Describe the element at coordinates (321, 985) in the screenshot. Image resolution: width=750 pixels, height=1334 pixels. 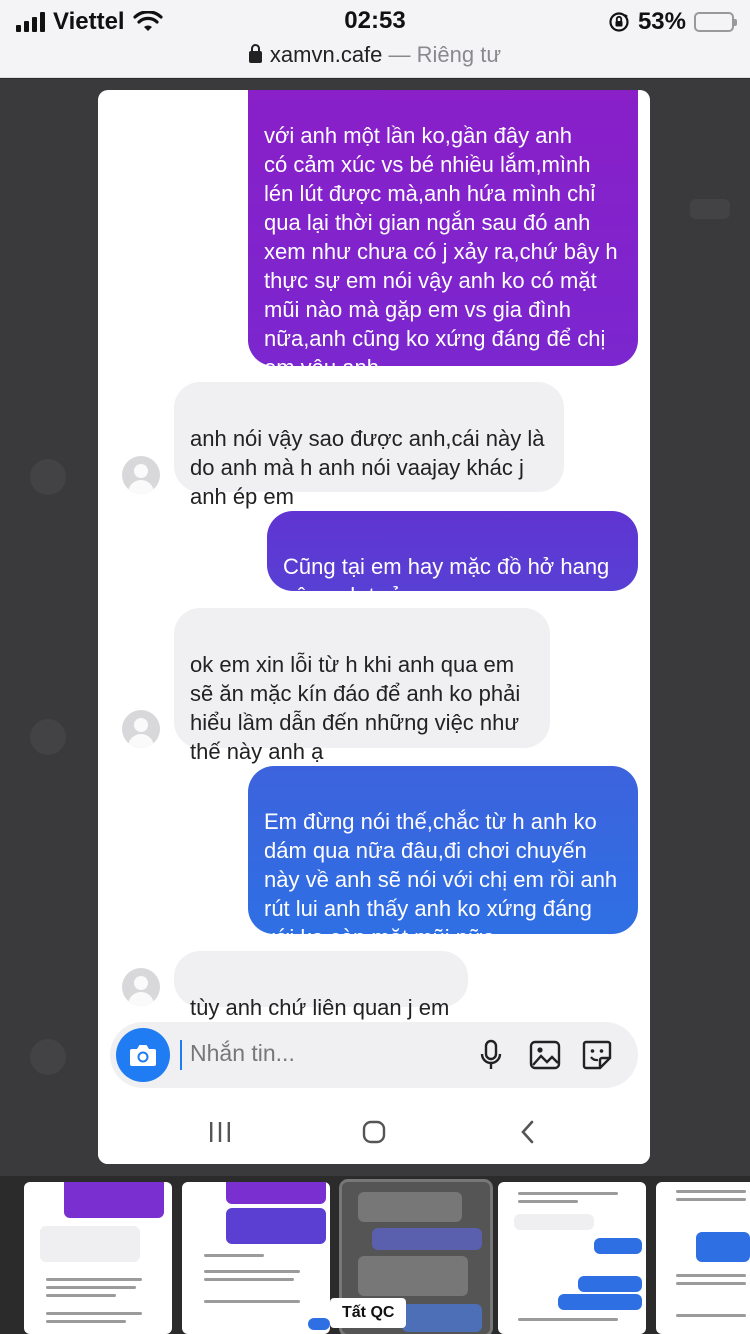
I see `message-received: tùy anh chứ liên quan j em` at that location.